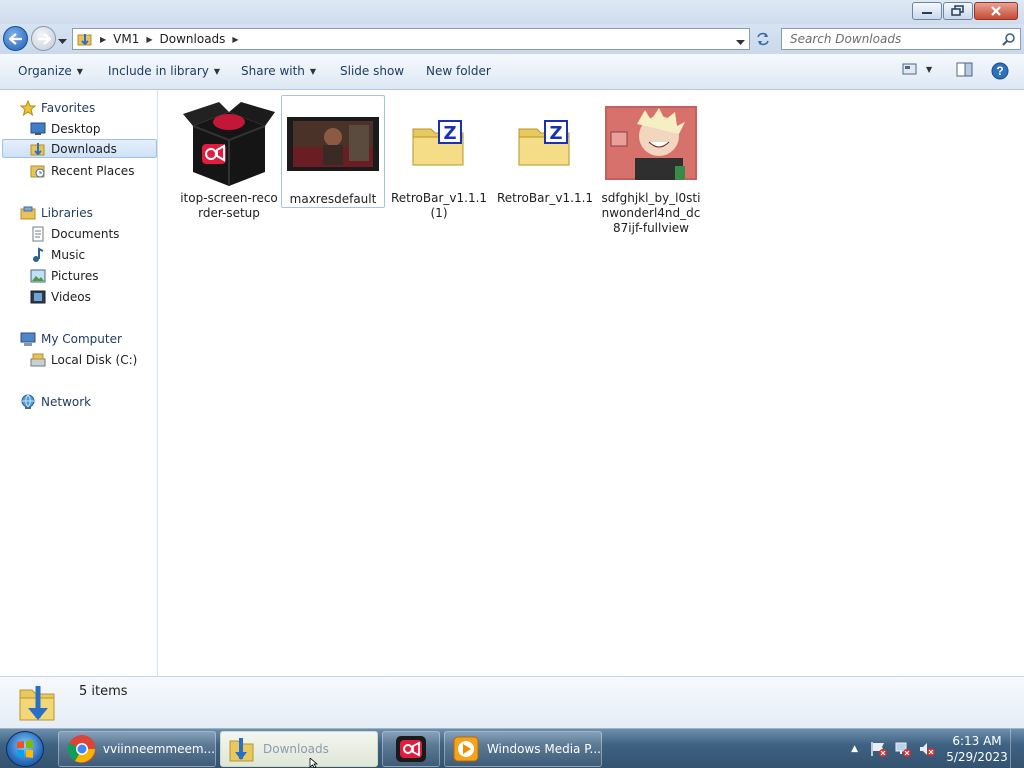  I want to click on restore-button, so click(958, 11).